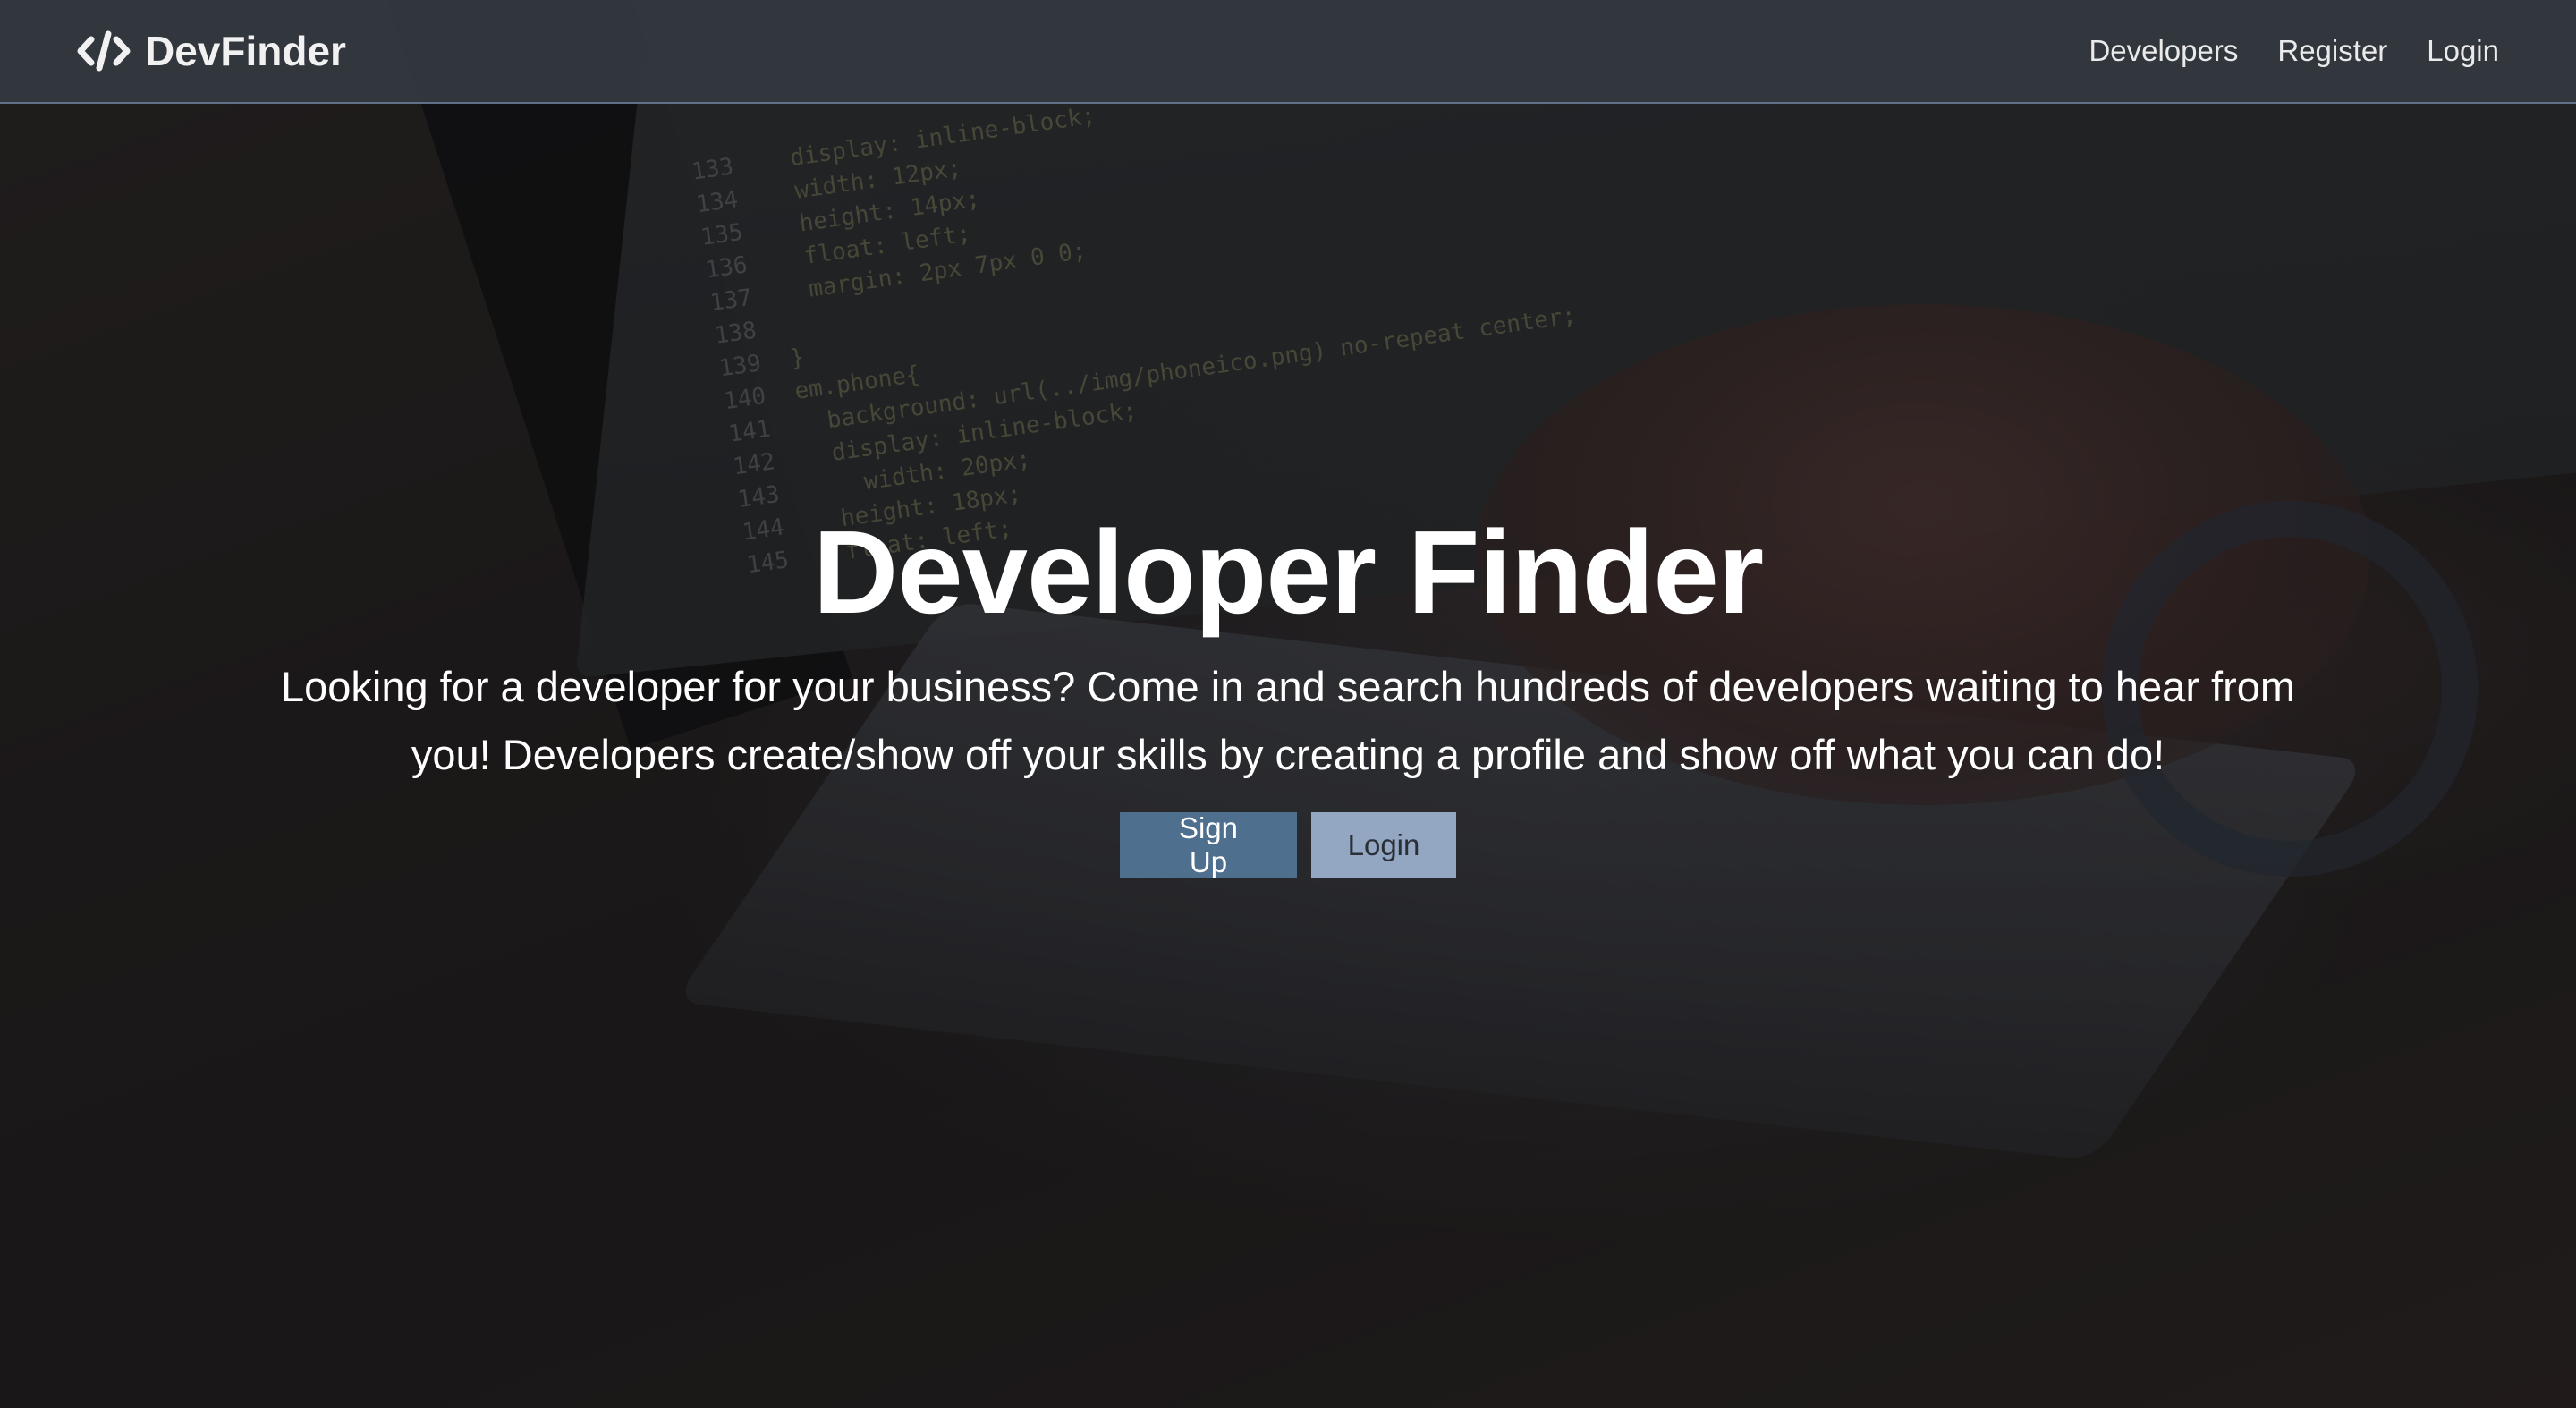  Describe the element at coordinates (2453, 51) in the screenshot. I see `nav-link-login: Login` at that location.